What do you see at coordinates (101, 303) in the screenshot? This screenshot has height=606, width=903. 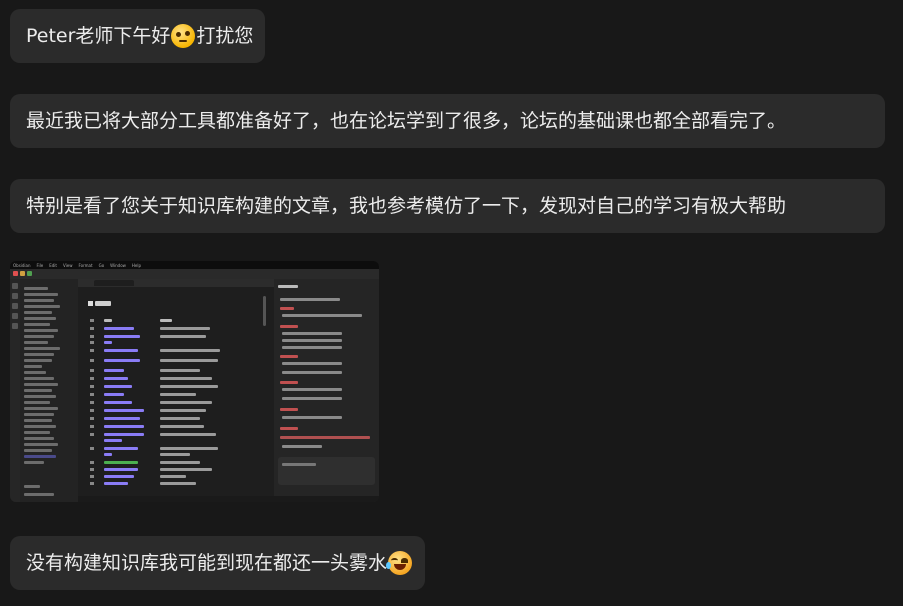 I see `document-title` at bounding box center [101, 303].